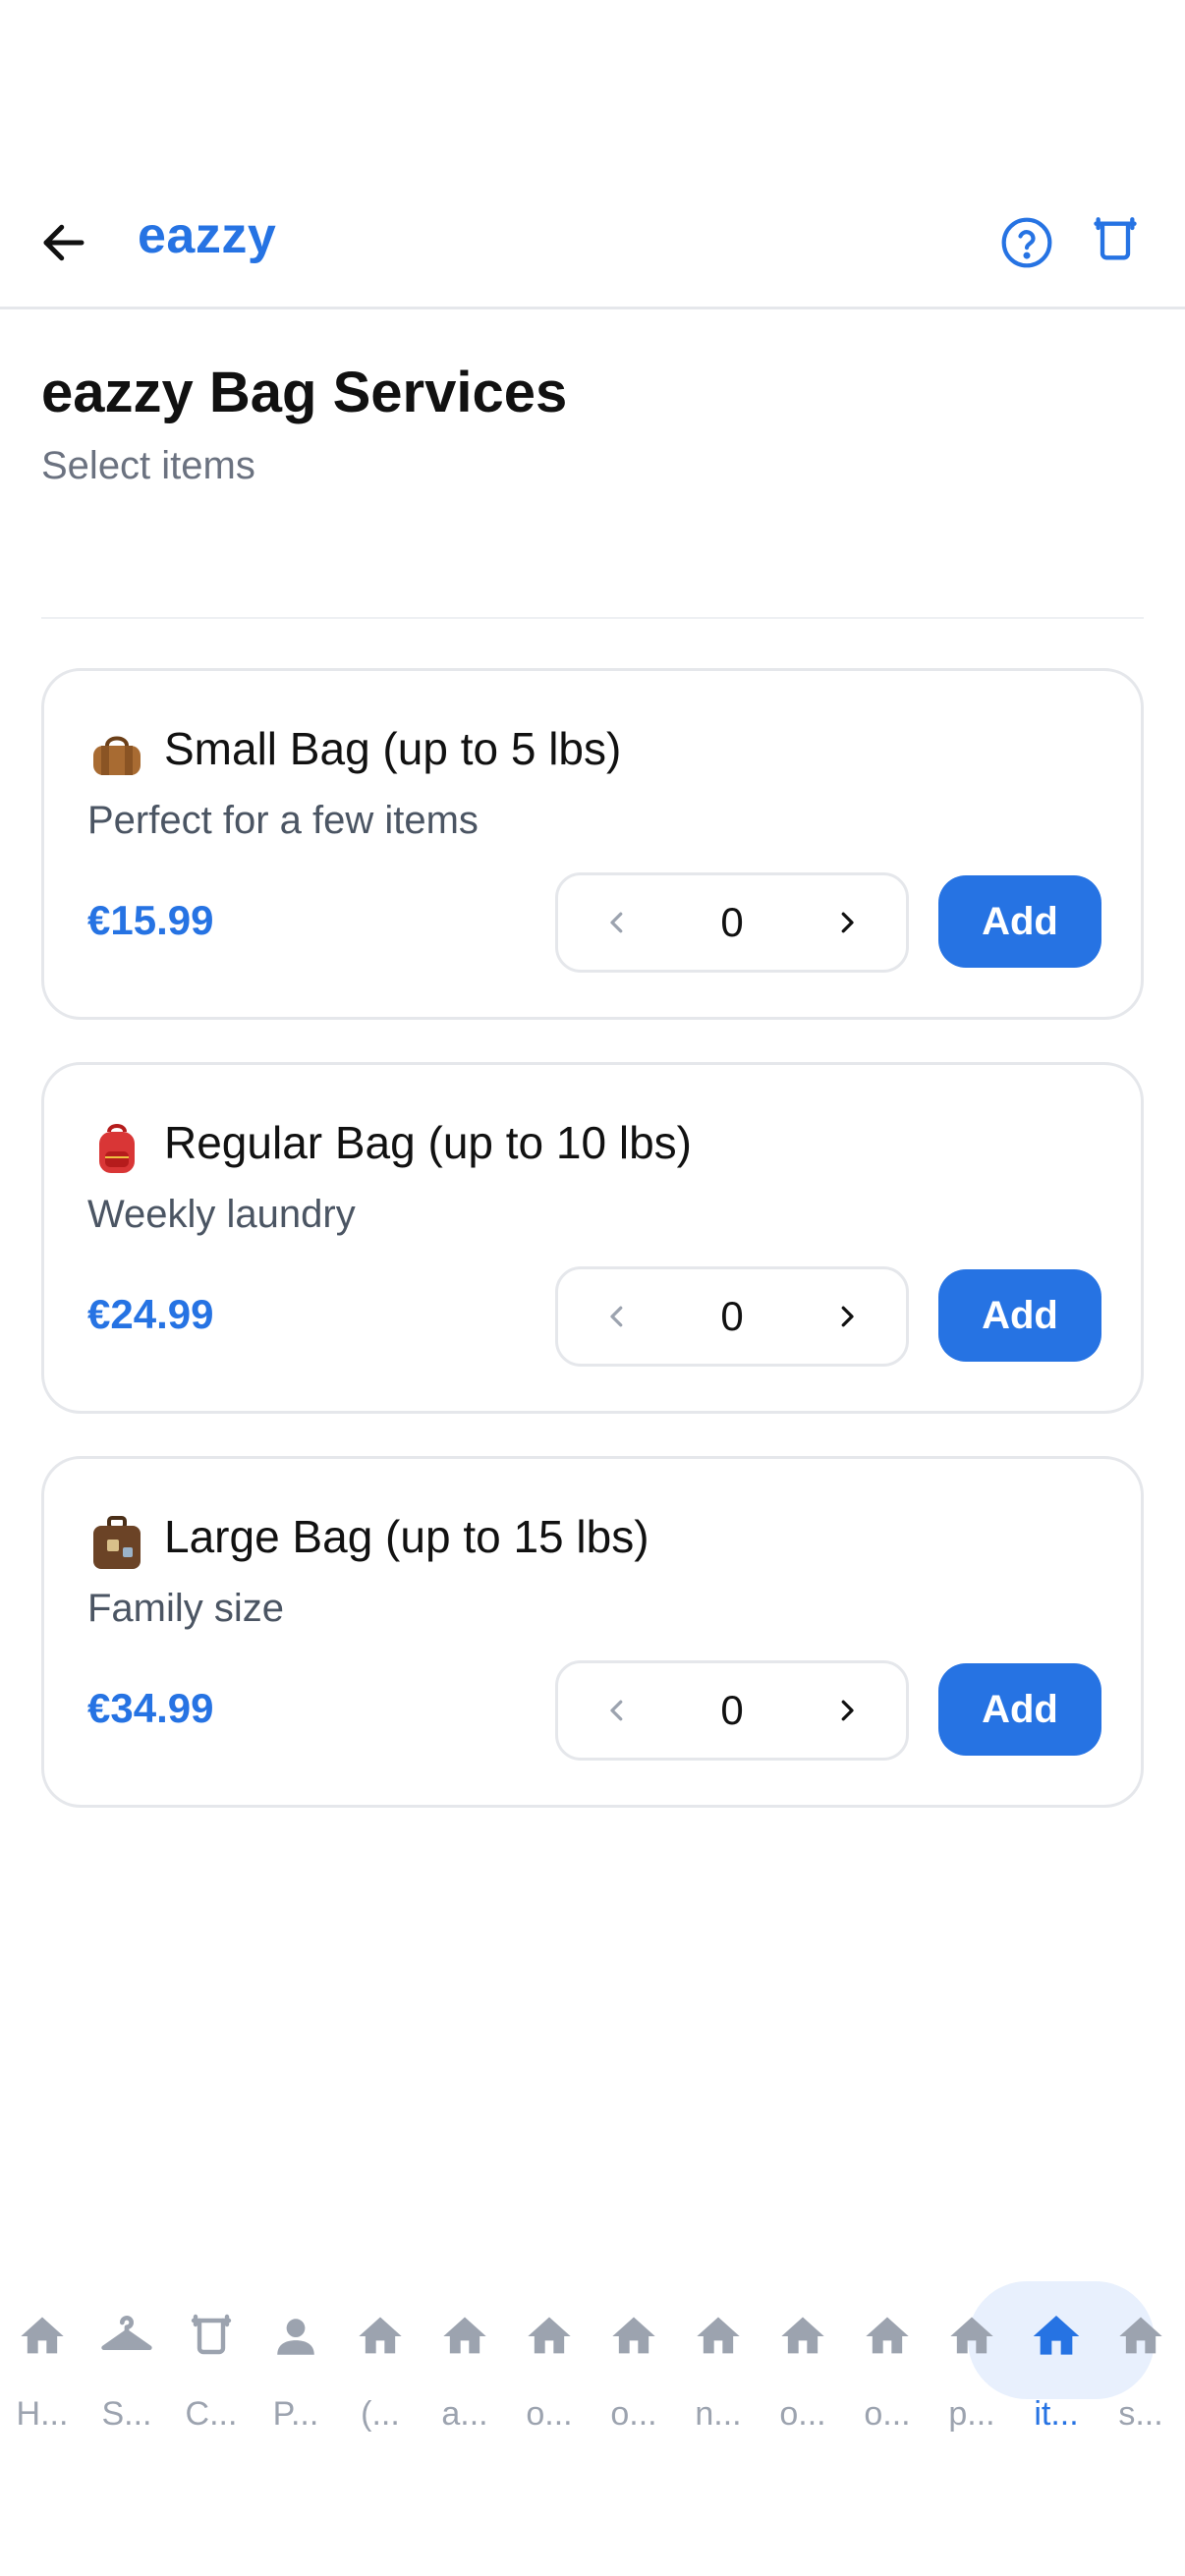 The image size is (1185, 2576). What do you see at coordinates (295, 2336) in the screenshot?
I see `person-icon` at bounding box center [295, 2336].